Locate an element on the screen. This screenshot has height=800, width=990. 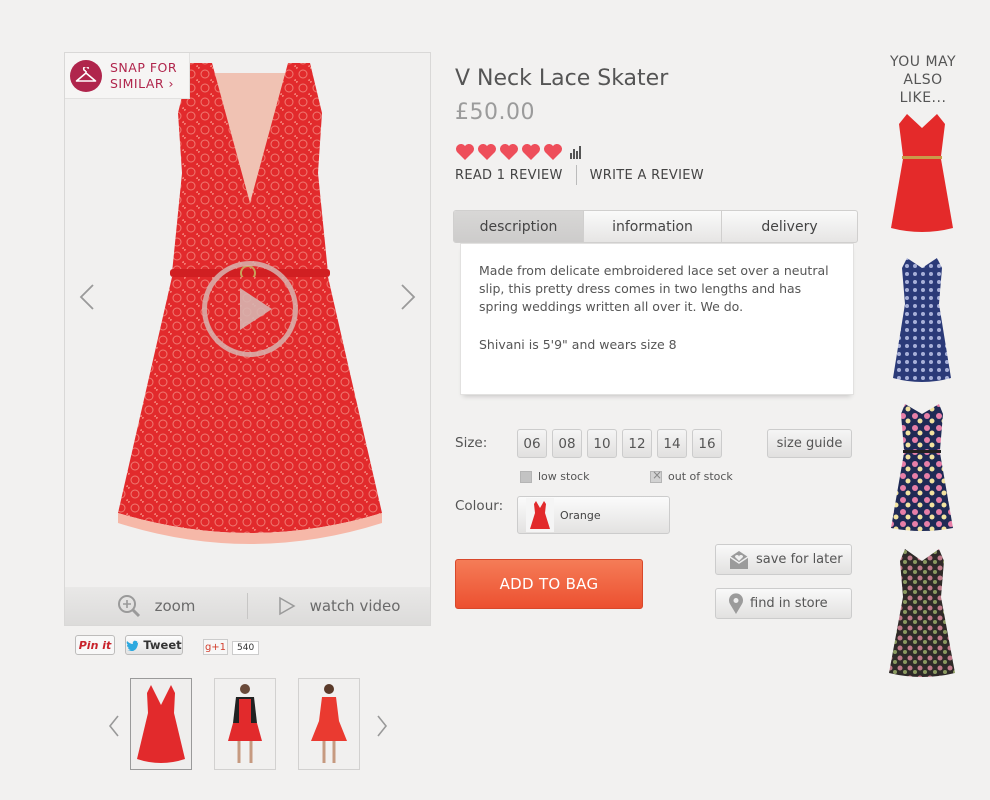
size-option-06: 06 is located at coordinates (532, 443).